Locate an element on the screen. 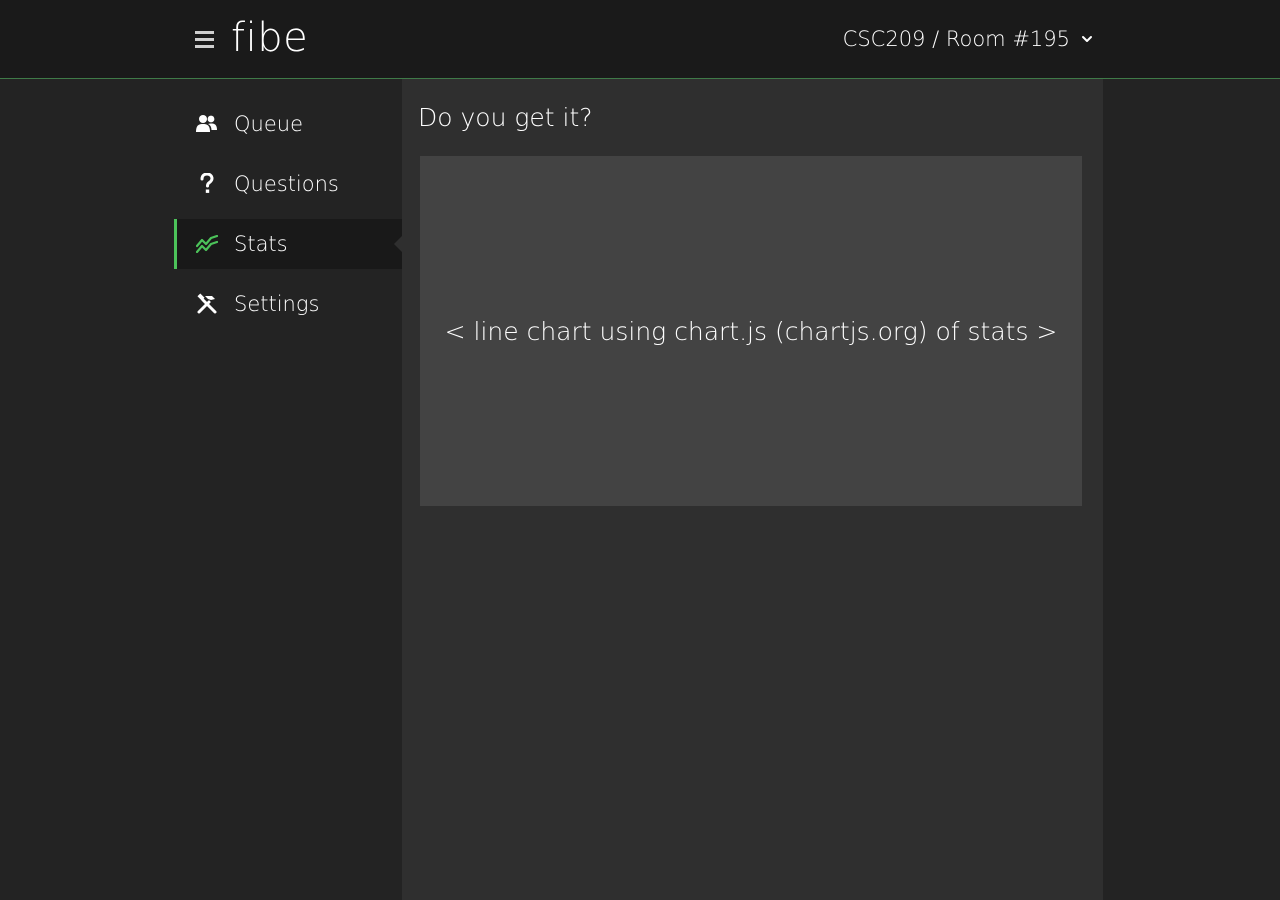 The height and width of the screenshot is (900, 1280). users-icon is located at coordinates (207, 124).